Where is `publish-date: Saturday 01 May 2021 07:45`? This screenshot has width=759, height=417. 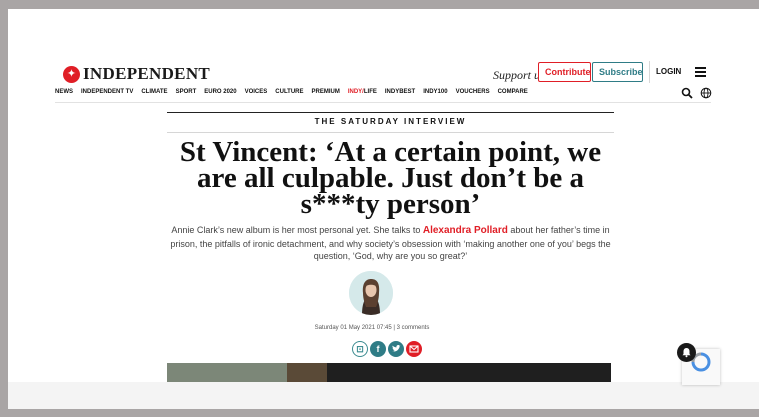
publish-date: Saturday 01 May 2021 07:45 is located at coordinates (353, 328).